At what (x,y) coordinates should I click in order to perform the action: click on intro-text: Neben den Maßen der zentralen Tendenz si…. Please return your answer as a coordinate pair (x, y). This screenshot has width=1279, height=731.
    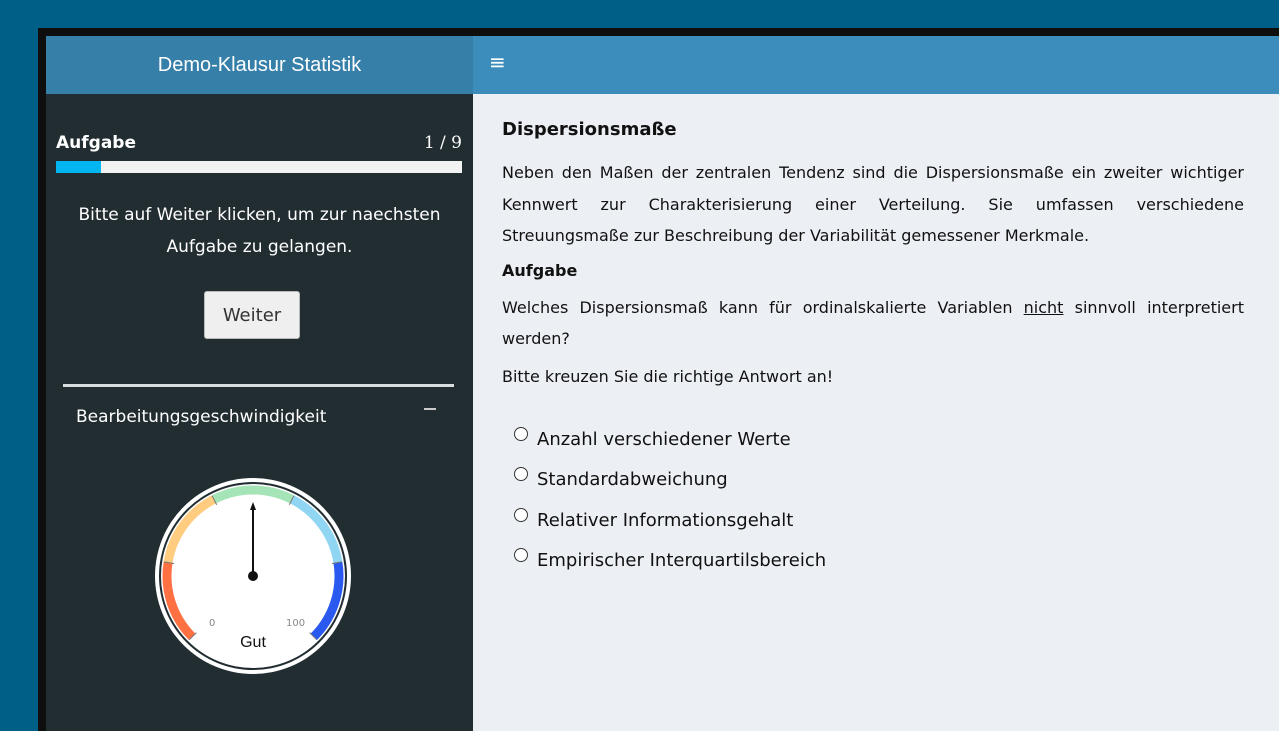
    Looking at the image, I should click on (873, 204).